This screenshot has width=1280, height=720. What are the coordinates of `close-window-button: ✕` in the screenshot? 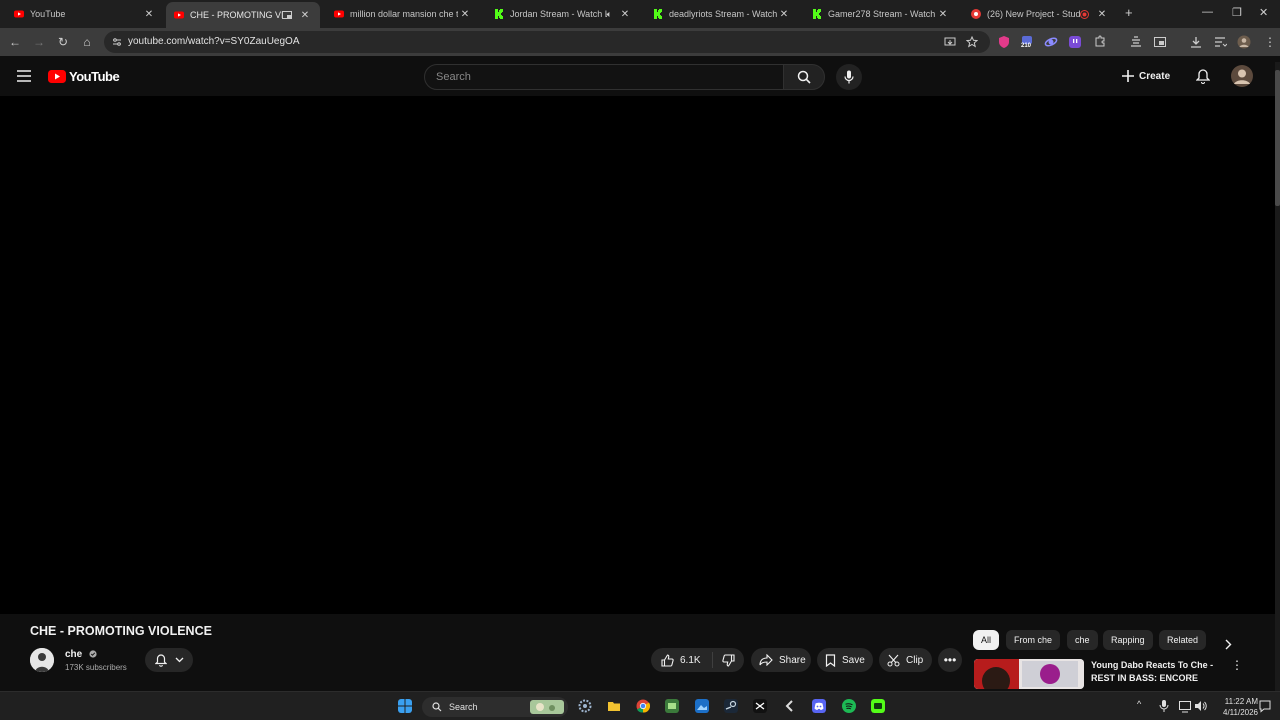 It's located at (1263, 12).